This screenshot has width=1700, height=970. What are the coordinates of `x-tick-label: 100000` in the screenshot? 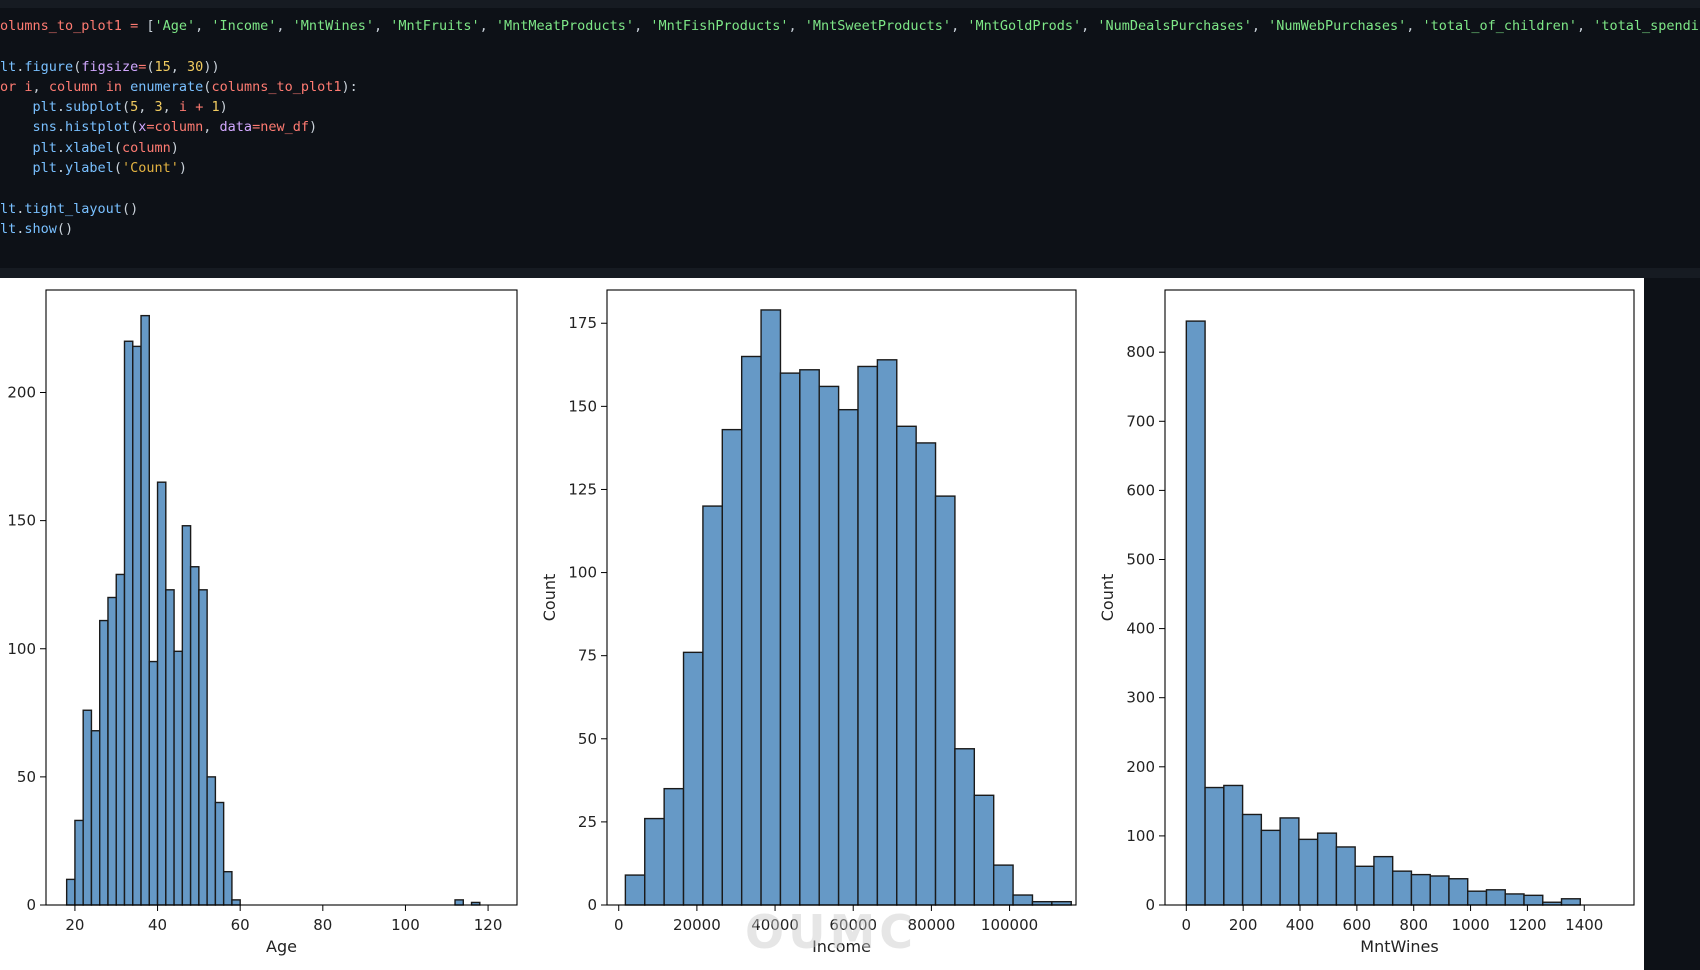 It's located at (1009, 925).